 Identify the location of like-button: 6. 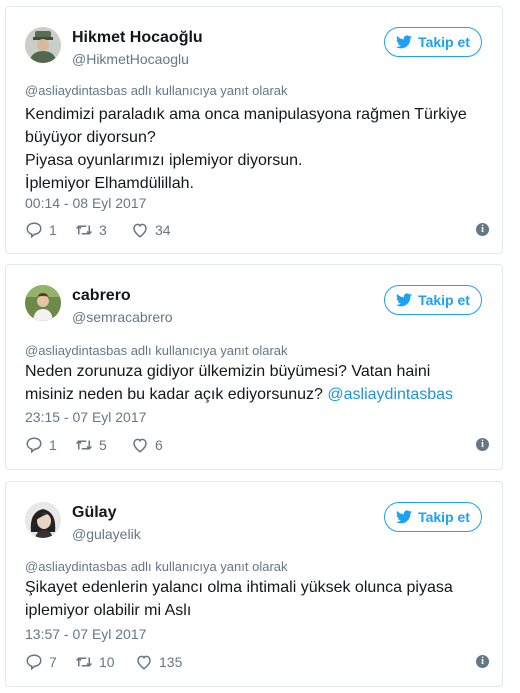
(147, 445).